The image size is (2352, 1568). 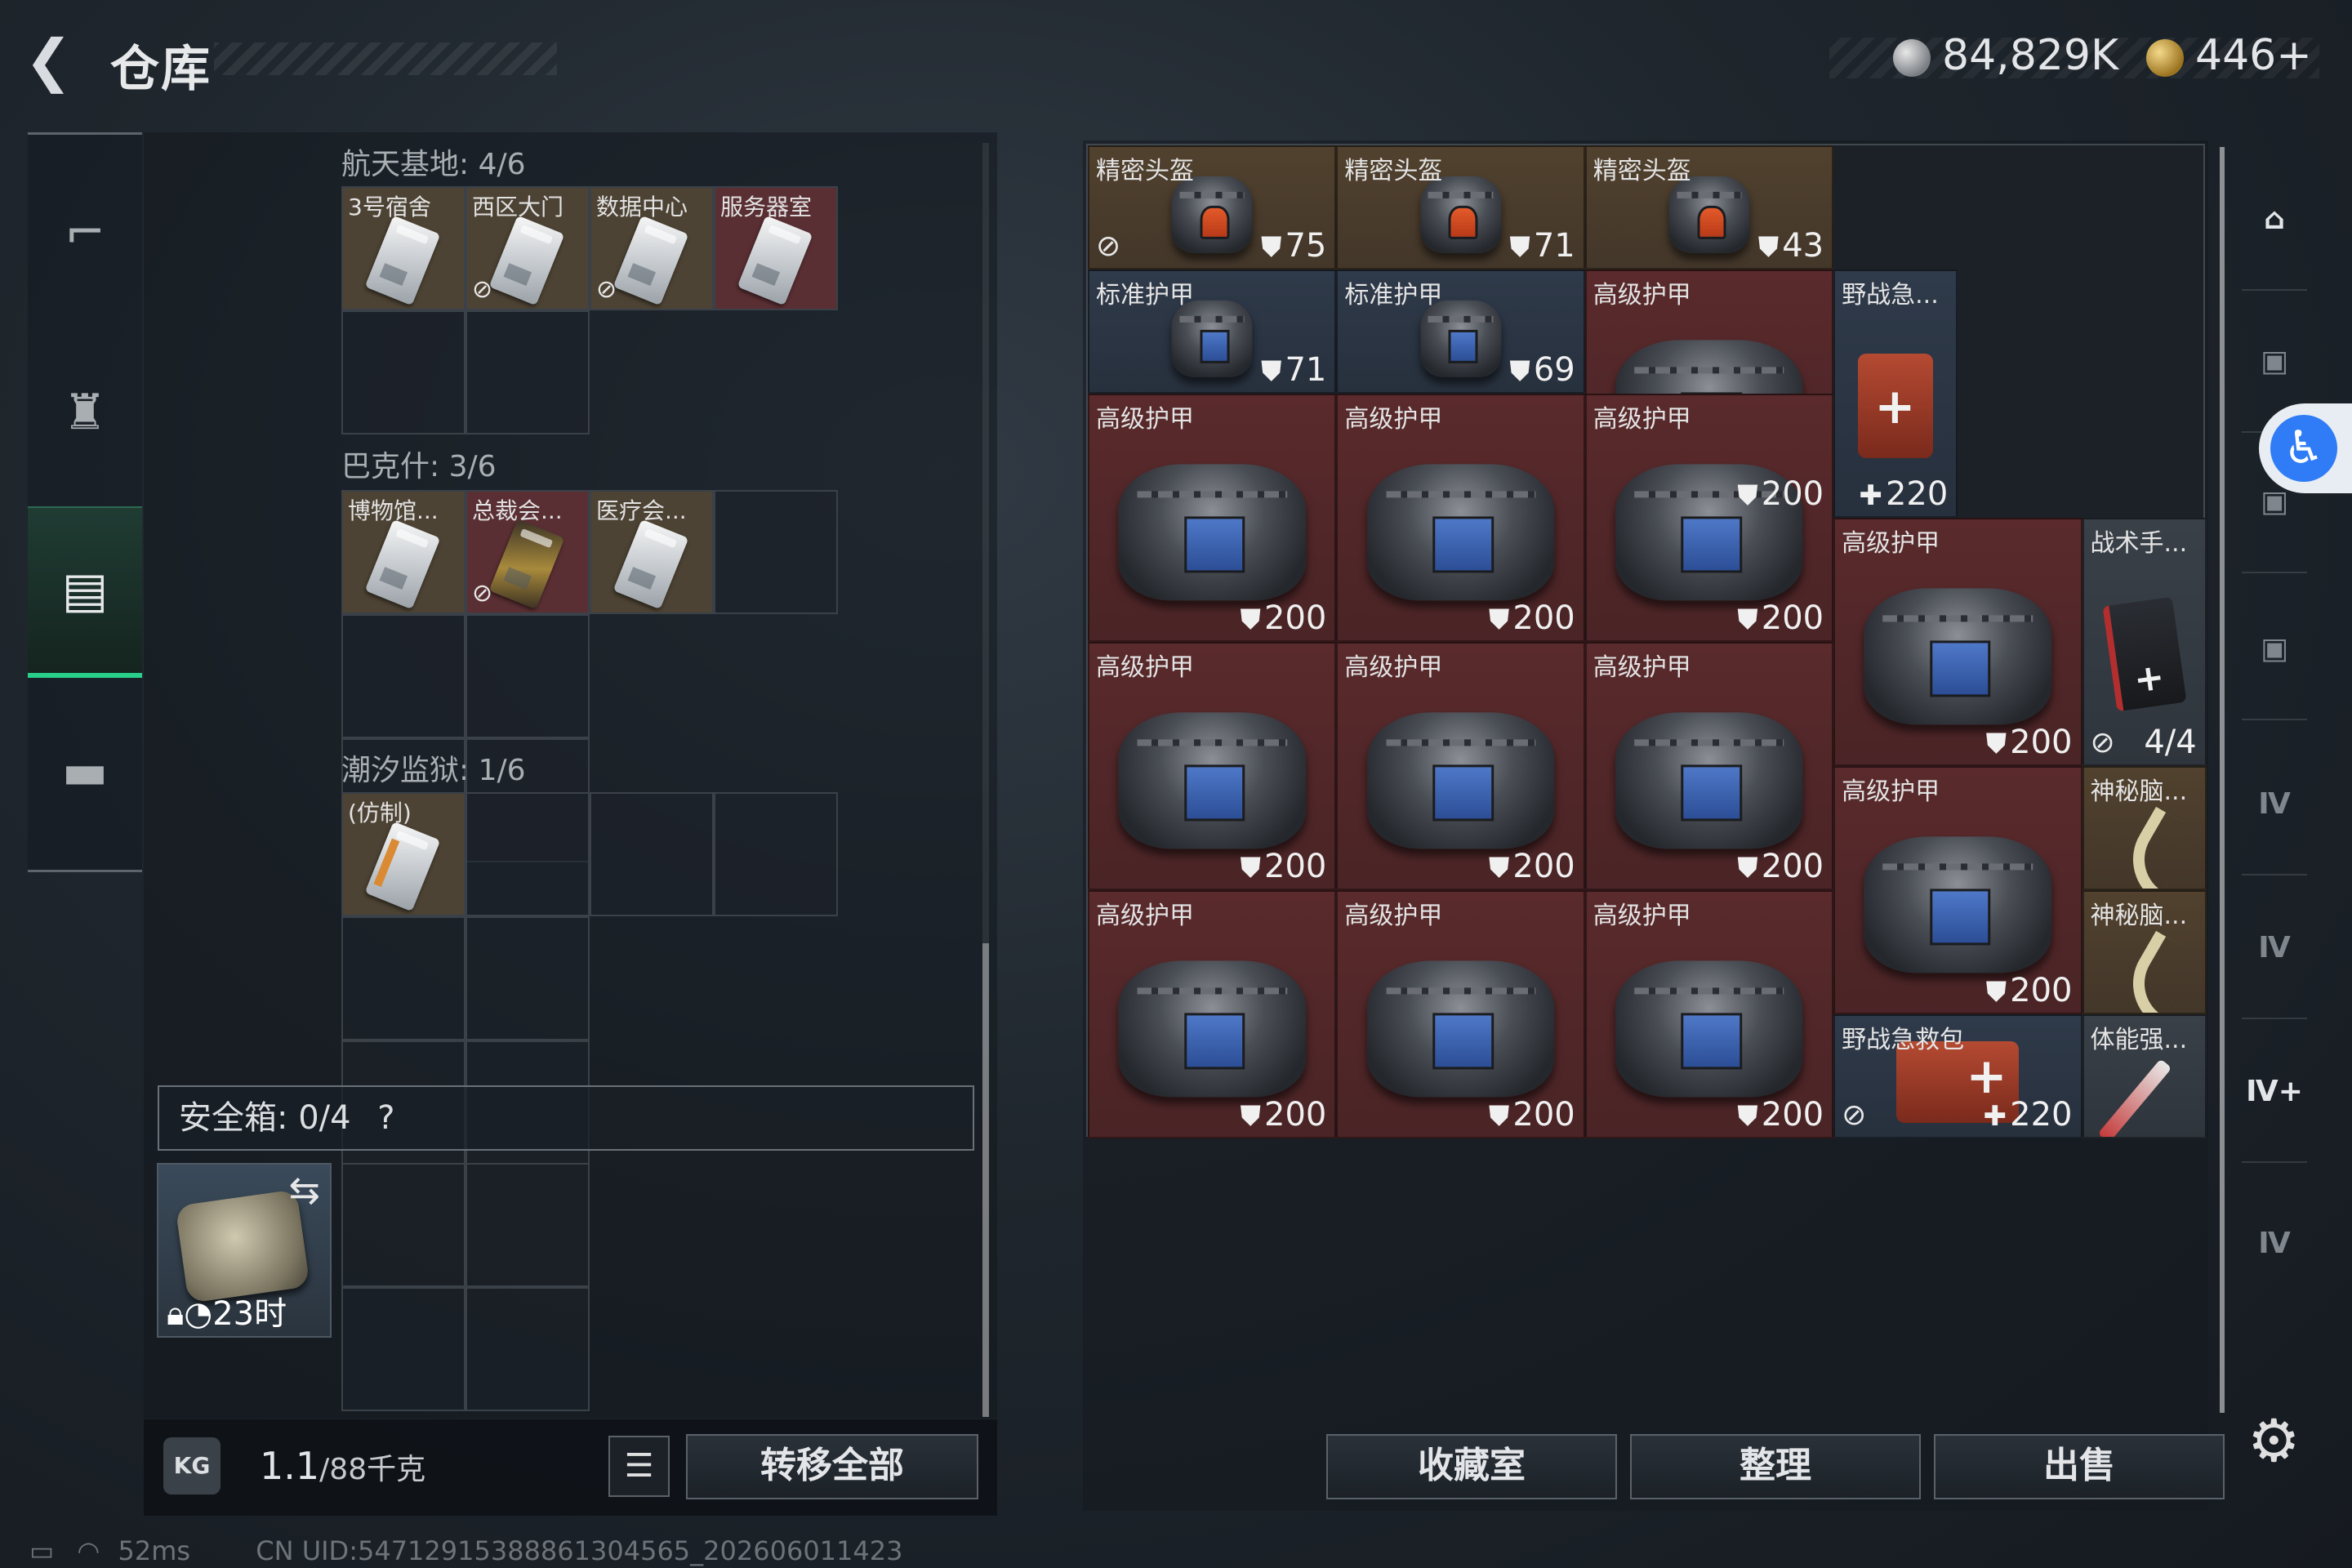 What do you see at coordinates (2253, 55) in the screenshot?
I see `gold-currency-value: 446+` at bounding box center [2253, 55].